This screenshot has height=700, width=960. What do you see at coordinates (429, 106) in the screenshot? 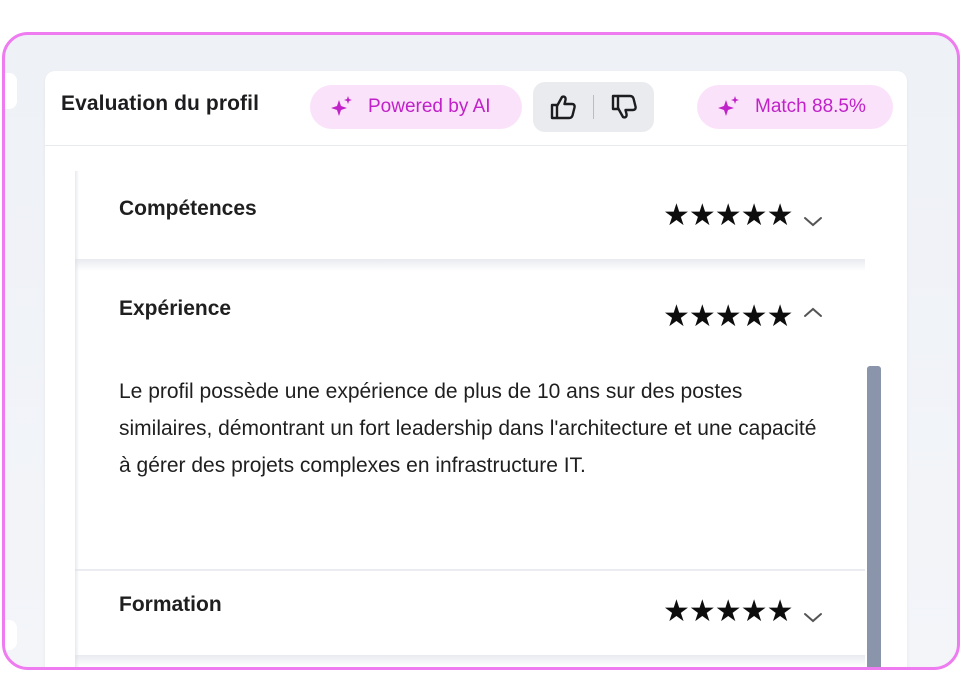
I see `powered-by-ai-label: Powered by AI` at bounding box center [429, 106].